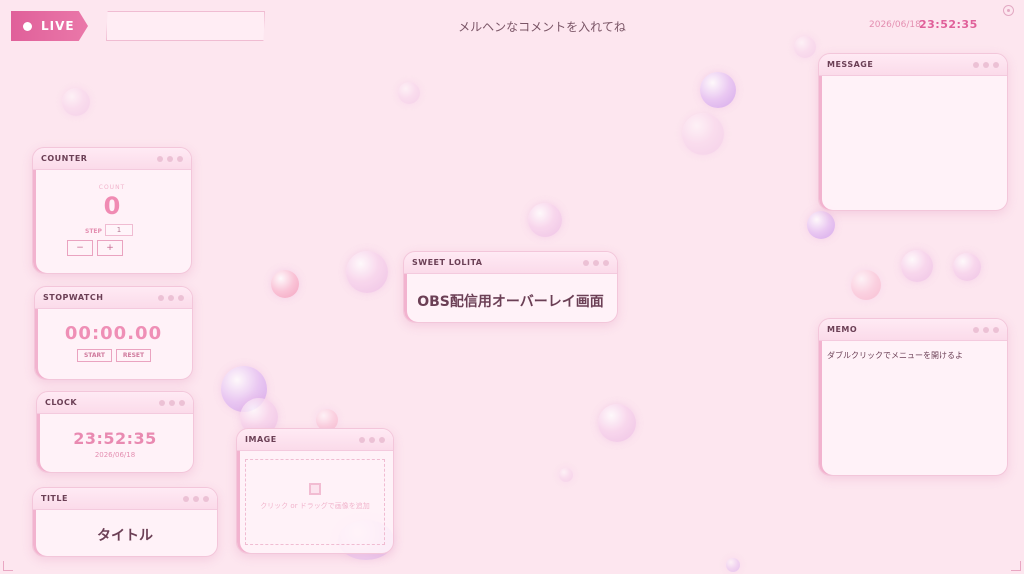 This screenshot has height=574, width=1024. What do you see at coordinates (913, 397) in the screenshot?
I see `memo-widget: MEMO ダブルクリックでメニューを開けるよ` at bounding box center [913, 397].